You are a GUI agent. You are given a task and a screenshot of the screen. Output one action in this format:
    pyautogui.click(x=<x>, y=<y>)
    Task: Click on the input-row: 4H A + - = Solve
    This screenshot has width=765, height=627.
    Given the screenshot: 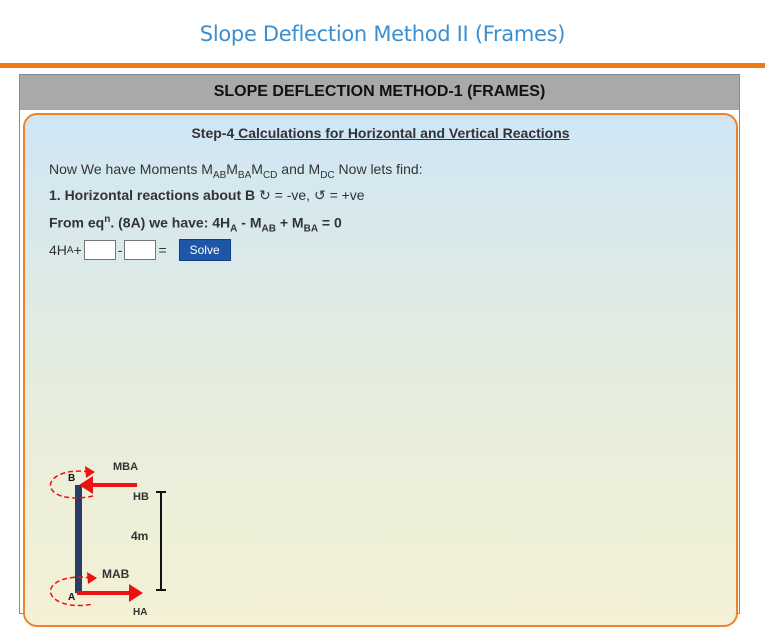 What is the action you would take?
    pyautogui.click(x=140, y=250)
    